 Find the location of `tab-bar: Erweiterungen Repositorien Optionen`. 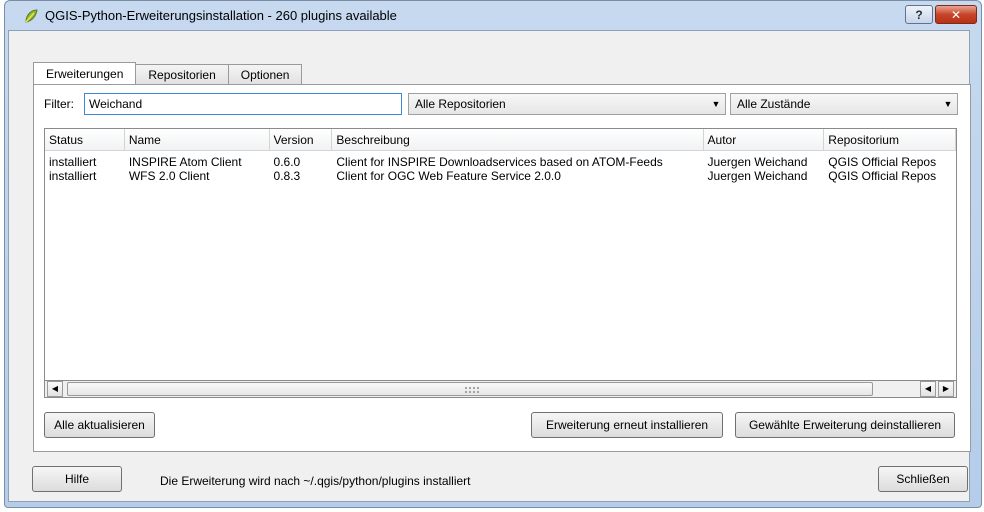

tab-bar: Erweiterungen Repositorien Optionen is located at coordinates (168, 73).